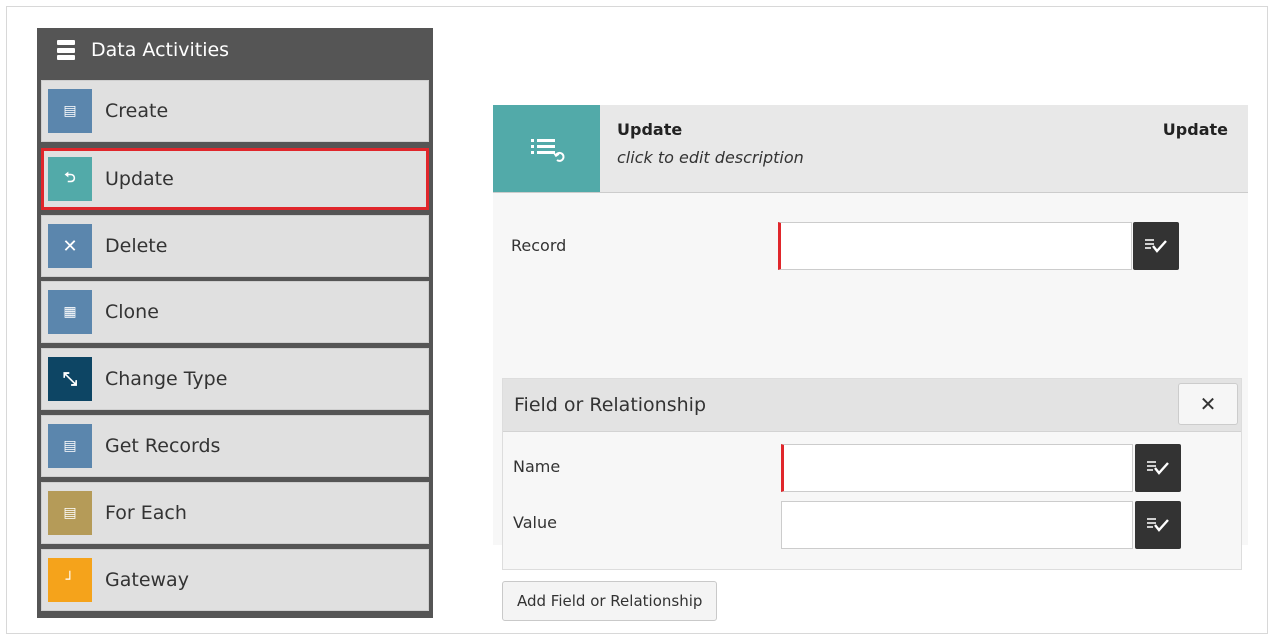 The height and width of the screenshot is (637, 1273). What do you see at coordinates (70, 111) in the screenshot?
I see `create-icon: ▤` at bounding box center [70, 111].